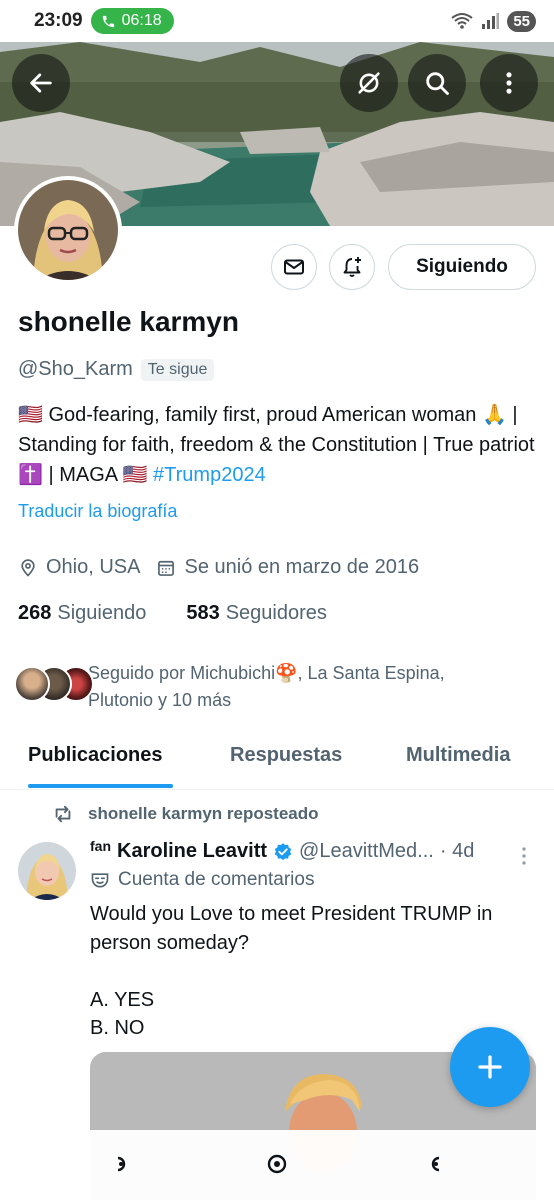 The image size is (554, 1200). Describe the element at coordinates (63, 814) in the screenshot. I see `repost-icon` at that location.